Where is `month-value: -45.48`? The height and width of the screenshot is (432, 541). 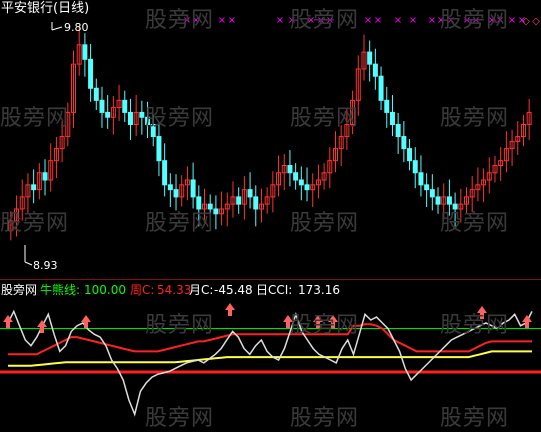 month-value: -45.48 is located at coordinates (233, 290).